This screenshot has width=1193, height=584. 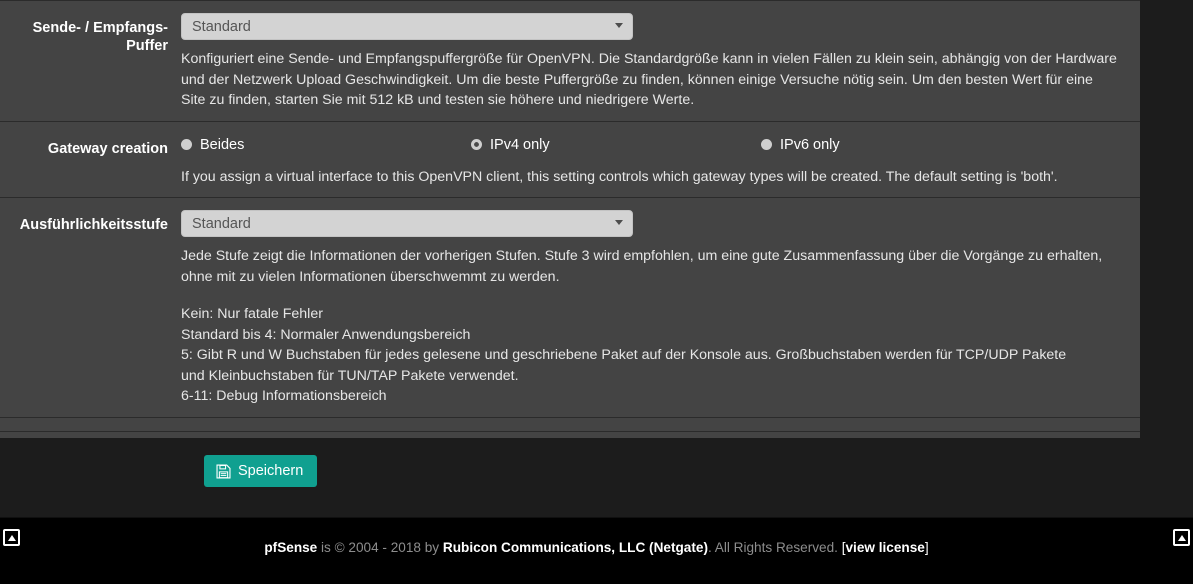 I want to click on radio-label-ipv4-only: IPv4 only, so click(x=520, y=144).